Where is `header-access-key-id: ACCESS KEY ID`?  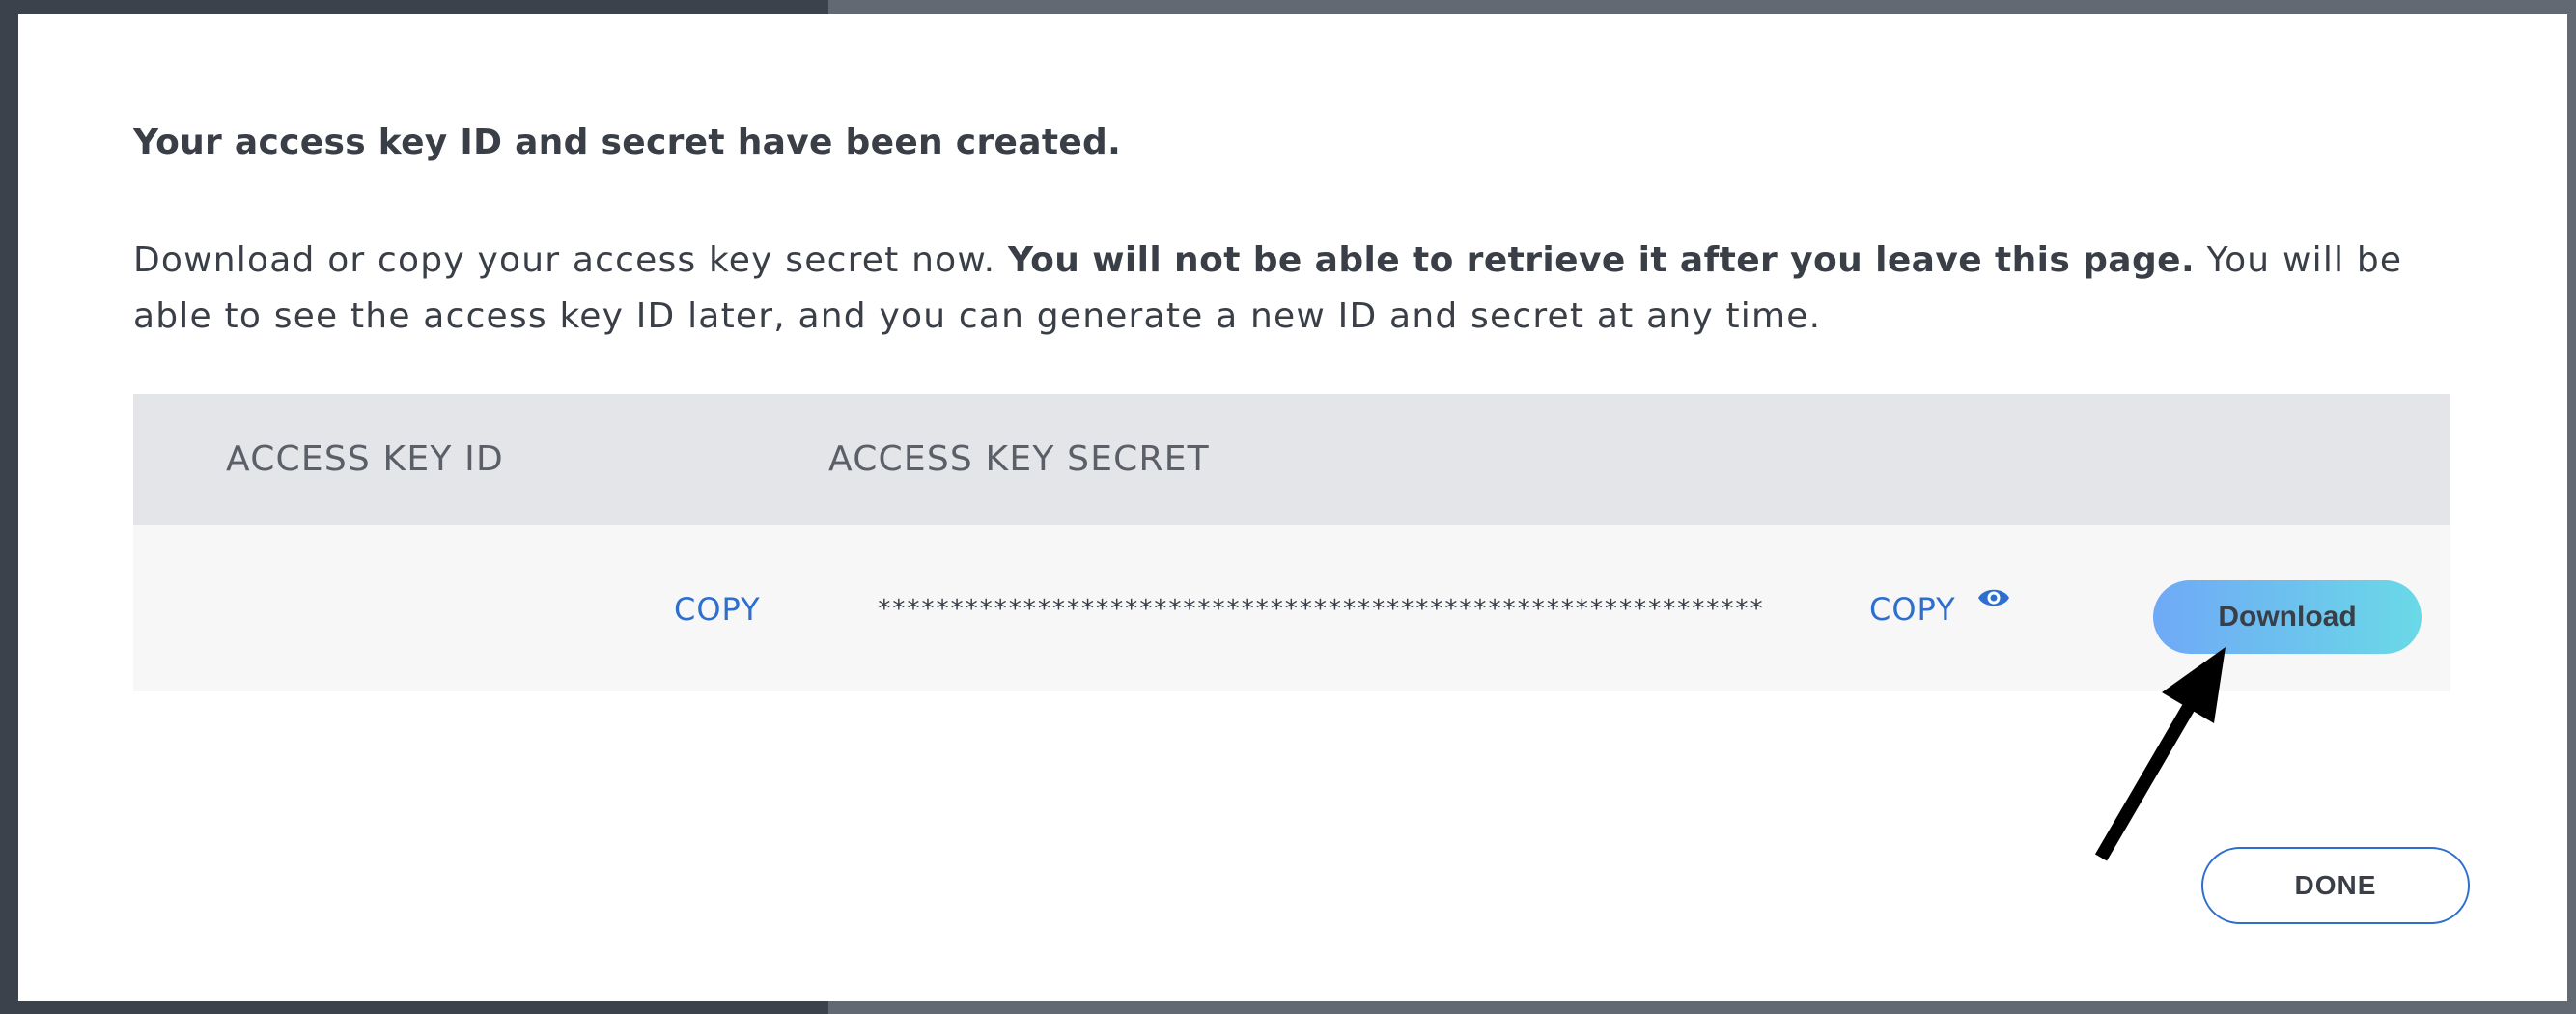 header-access-key-id: ACCESS KEY ID is located at coordinates (365, 459).